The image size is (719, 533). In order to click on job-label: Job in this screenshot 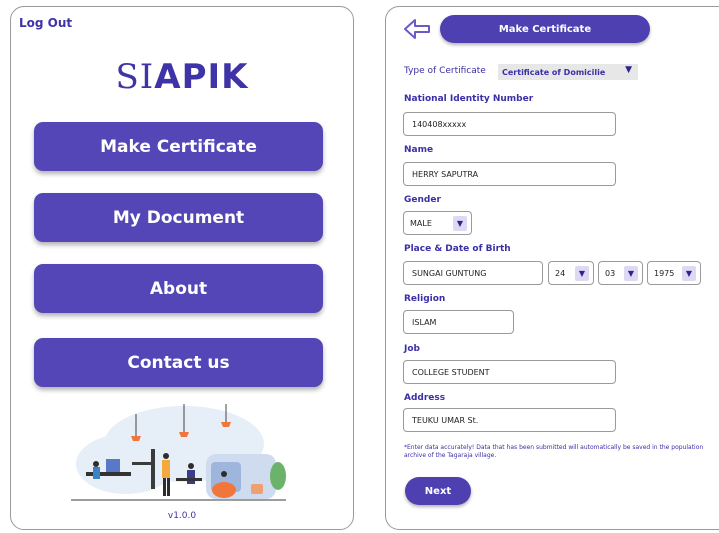, I will do `click(412, 349)`.